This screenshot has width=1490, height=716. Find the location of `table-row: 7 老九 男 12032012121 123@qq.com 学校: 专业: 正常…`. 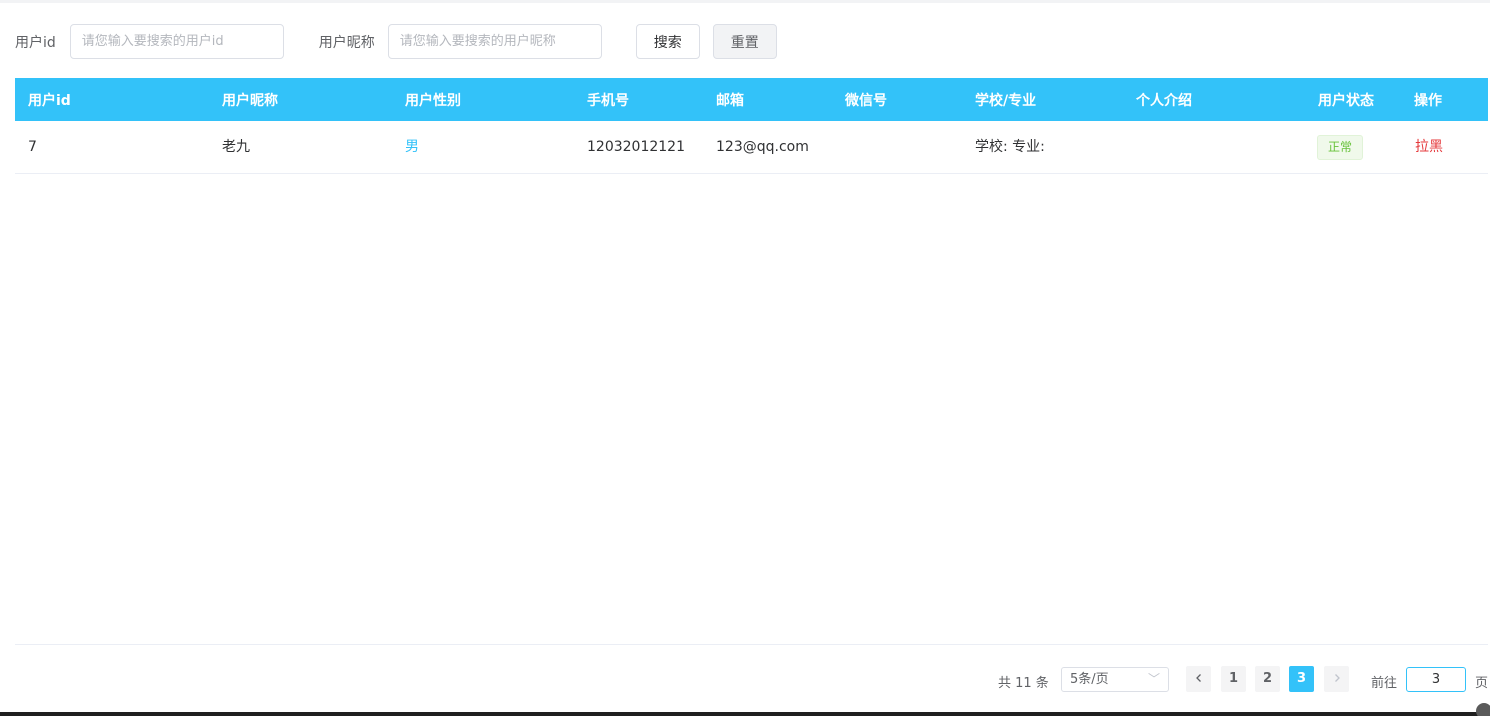

table-row: 7 老九 男 12032012121 123@qq.com 学校: 专业: 正常… is located at coordinates (751, 147).